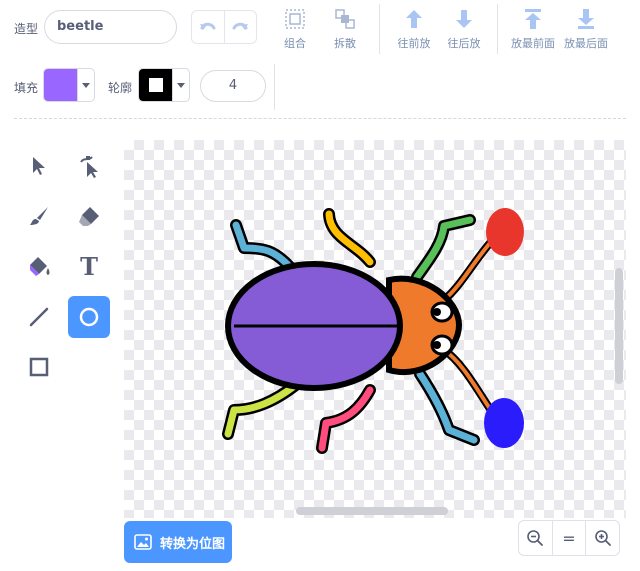 Image resolution: width=640 pixels, height=571 pixels. Describe the element at coordinates (533, 19) in the screenshot. I see `bring-to-front-icon` at that location.